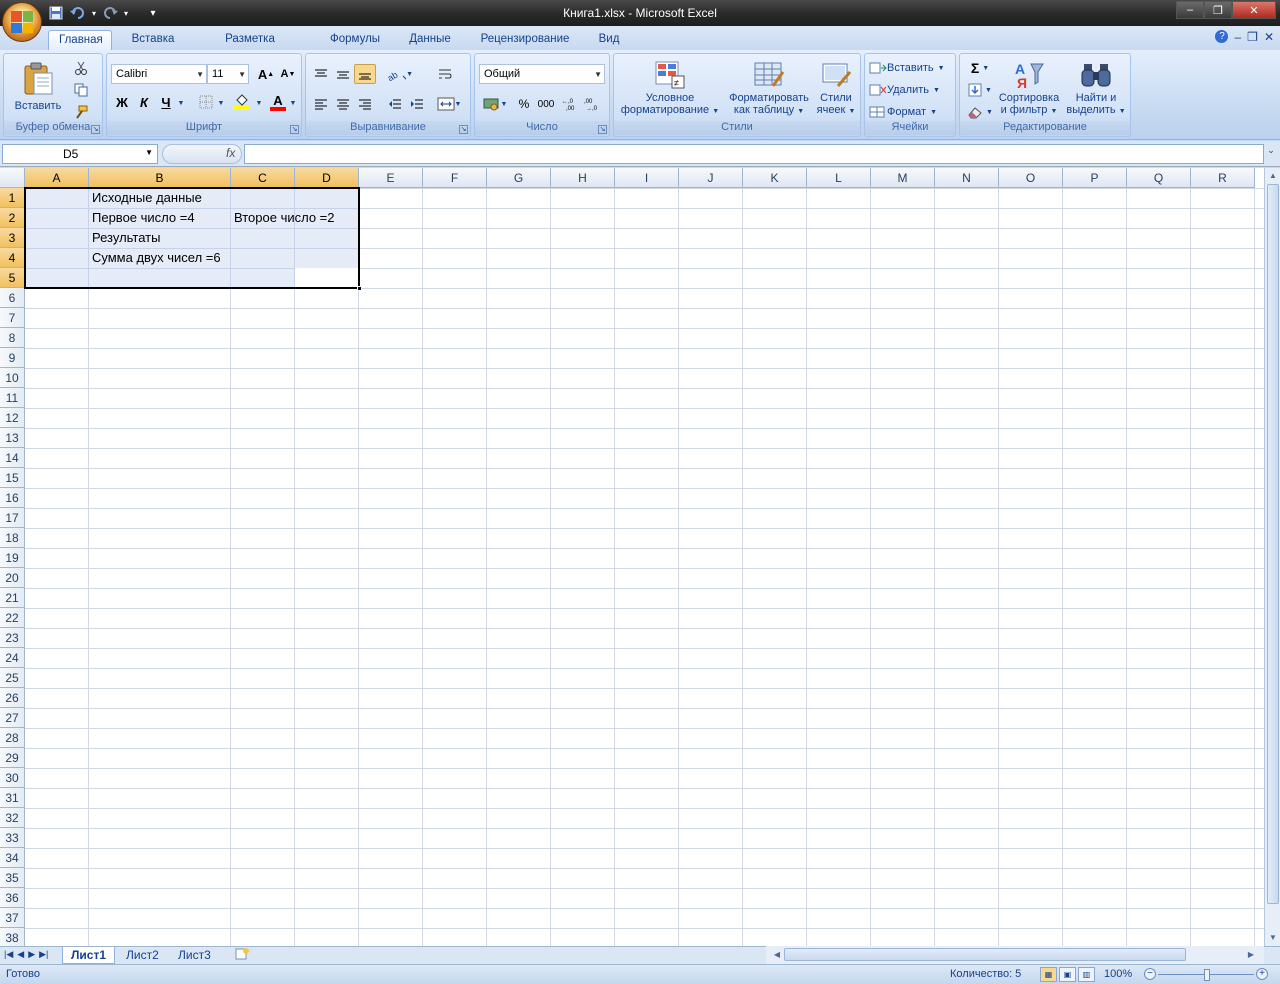  I want to click on normal-view-icon: ▦, so click(1048, 974).